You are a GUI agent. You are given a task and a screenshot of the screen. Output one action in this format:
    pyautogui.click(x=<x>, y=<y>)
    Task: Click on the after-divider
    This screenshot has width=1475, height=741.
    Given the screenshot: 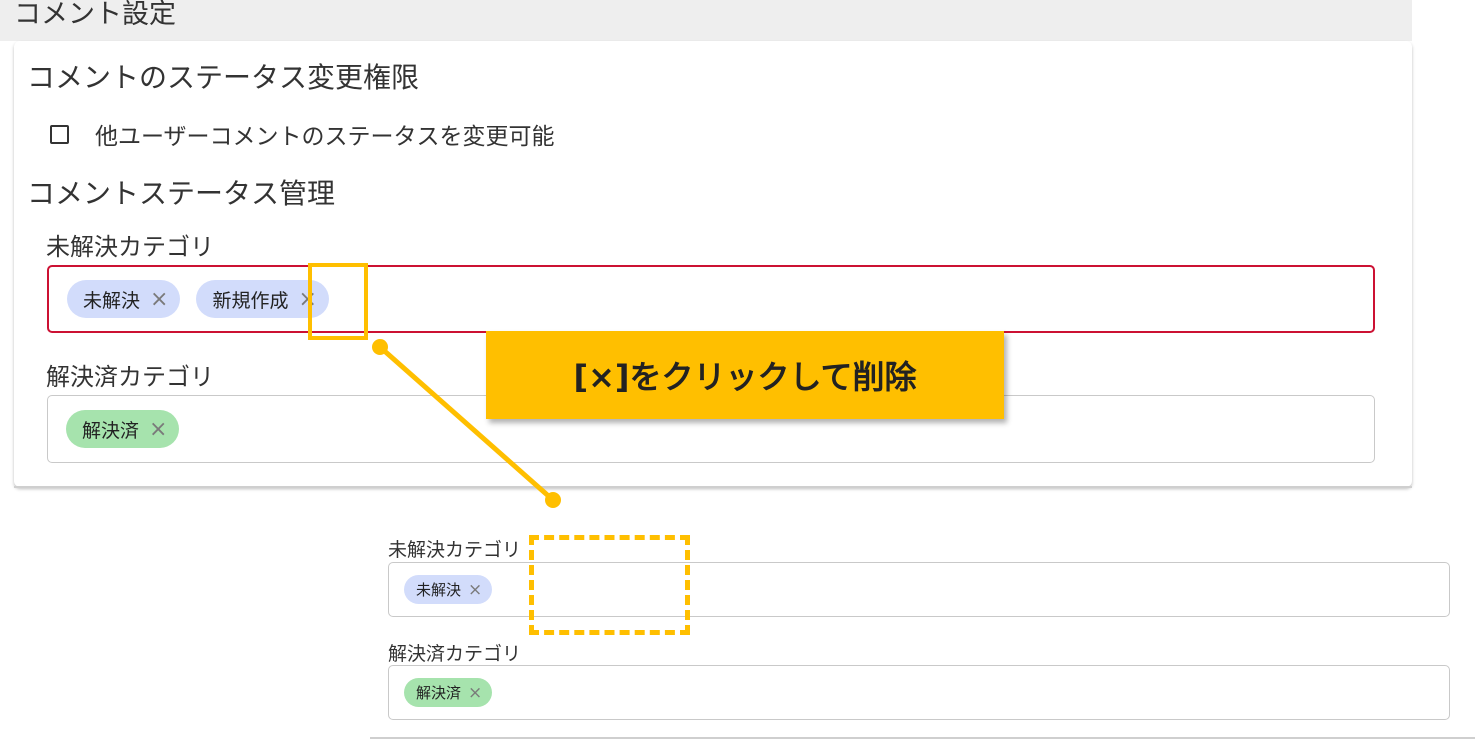 What is the action you would take?
    pyautogui.click(x=922, y=738)
    